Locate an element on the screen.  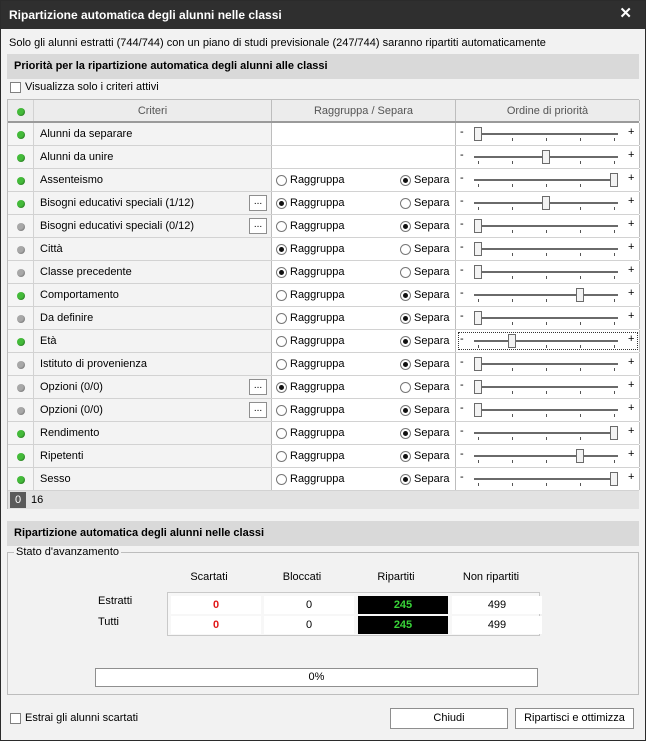
criteria-row: Città Raggruppa Separa - + is located at coordinates (324, 249).